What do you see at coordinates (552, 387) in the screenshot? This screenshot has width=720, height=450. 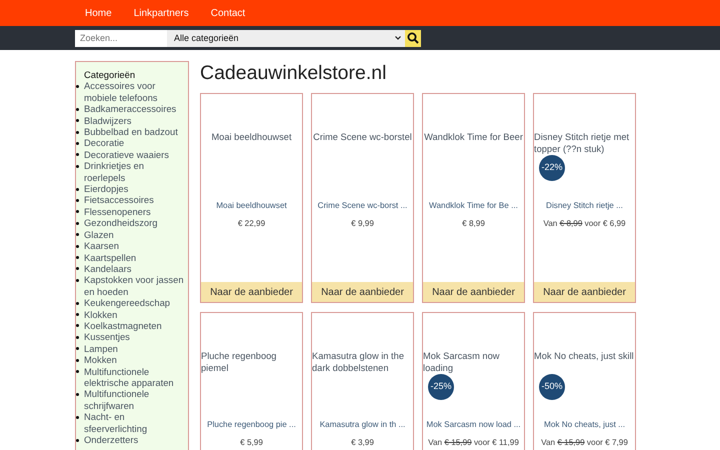 I see `discount-badge: -50%` at bounding box center [552, 387].